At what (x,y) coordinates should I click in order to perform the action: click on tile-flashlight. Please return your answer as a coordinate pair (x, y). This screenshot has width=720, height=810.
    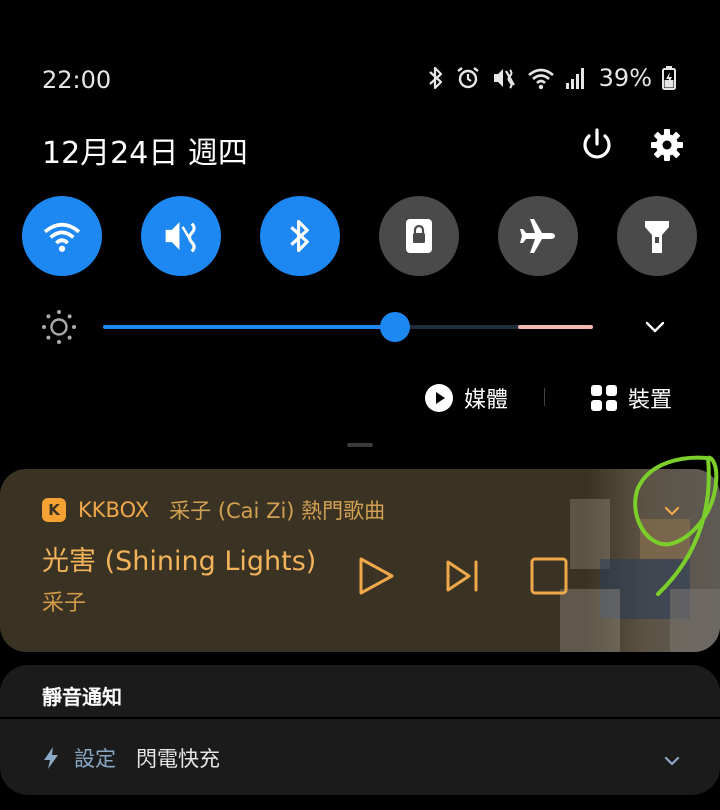
    Looking at the image, I should click on (657, 236).